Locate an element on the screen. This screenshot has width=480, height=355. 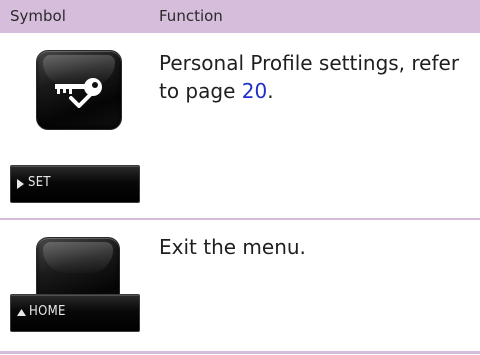
soft-key-label: SET is located at coordinates (39, 182).